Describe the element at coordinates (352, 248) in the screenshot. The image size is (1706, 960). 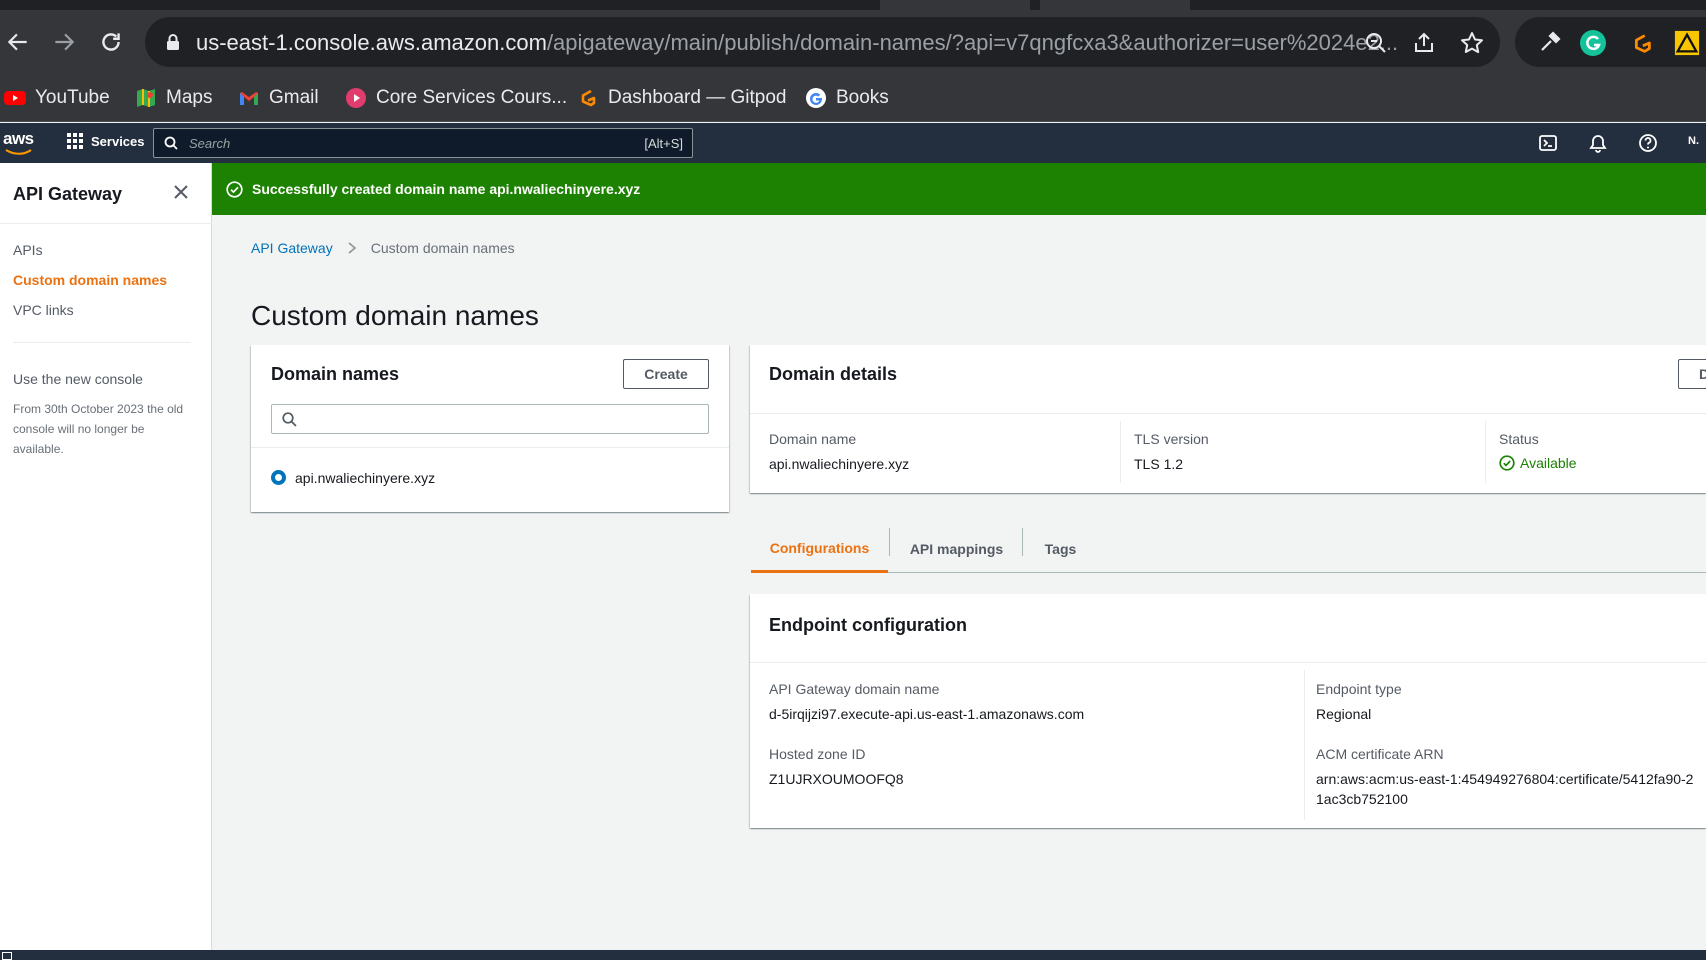
I see `chevron-right-icon` at that location.